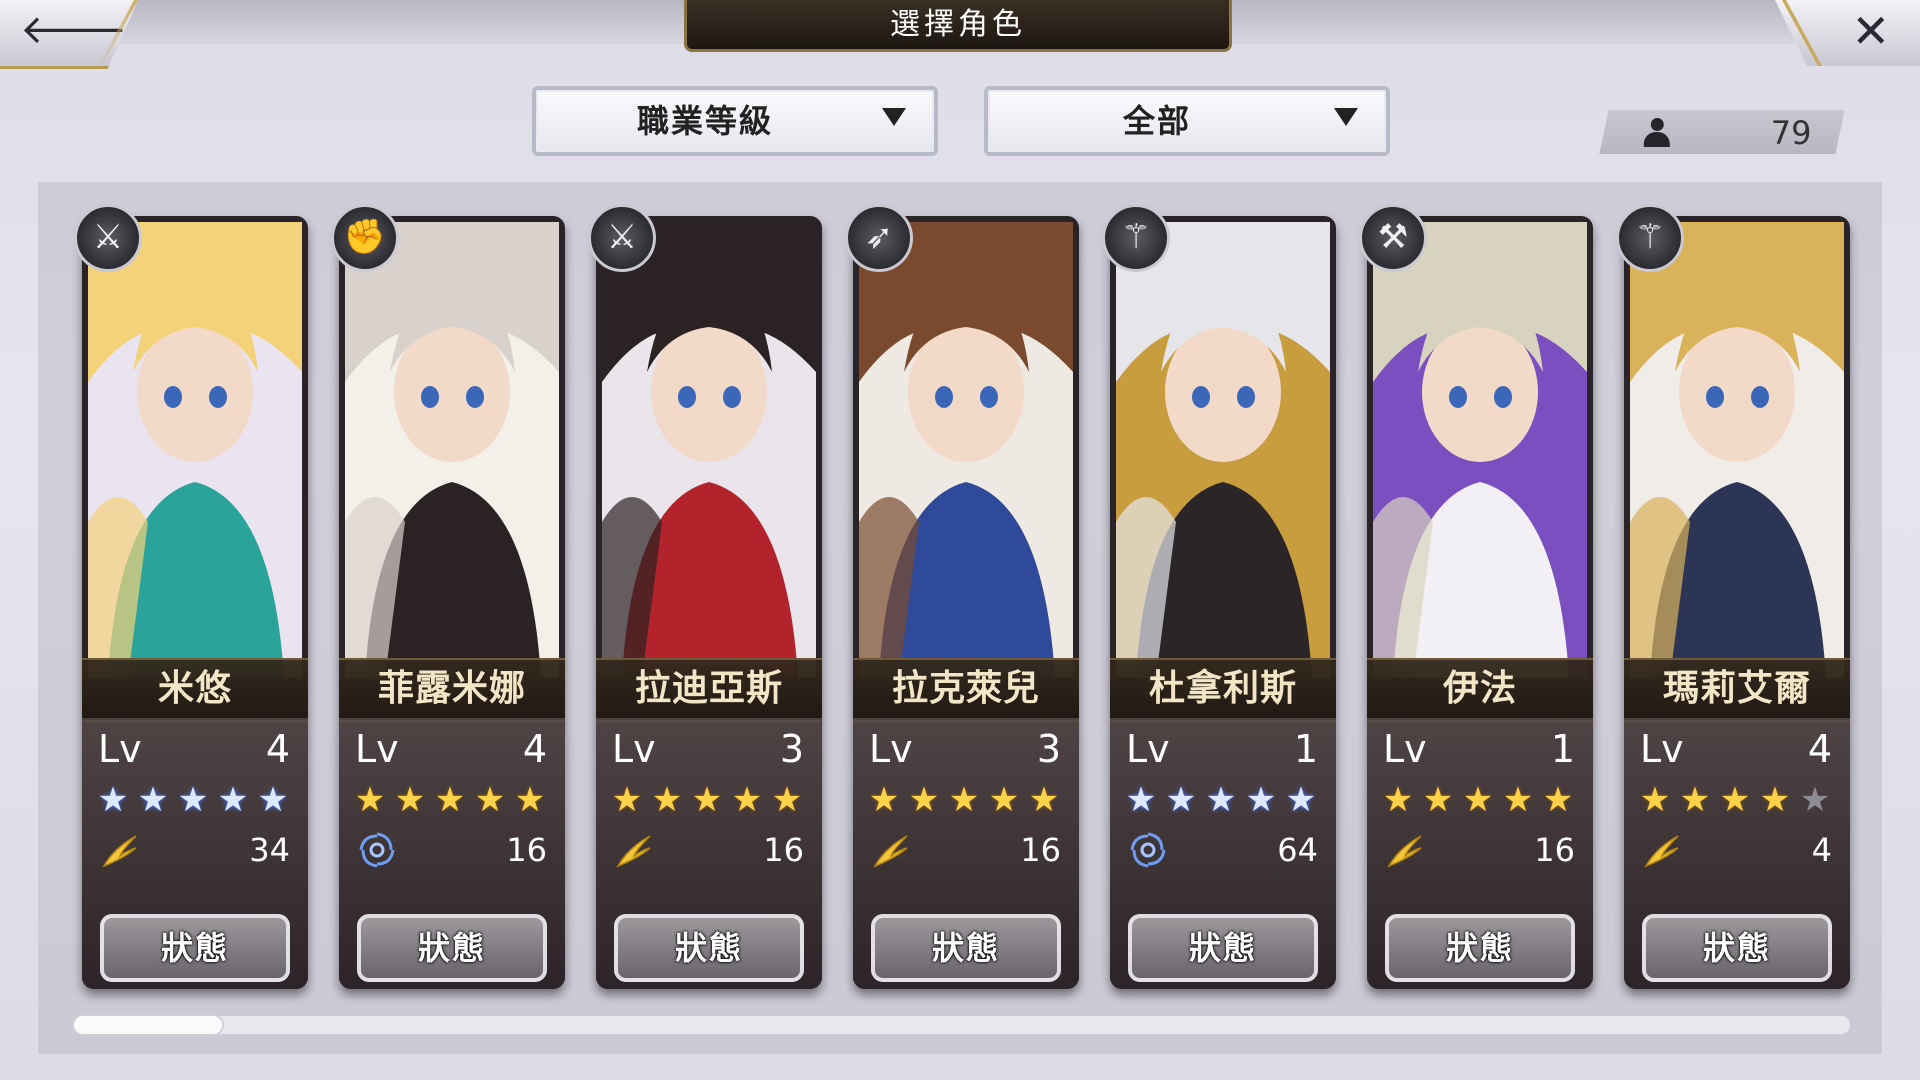 This screenshot has height=1080, width=1920. I want to click on close-button: ✕, so click(1847, 33).